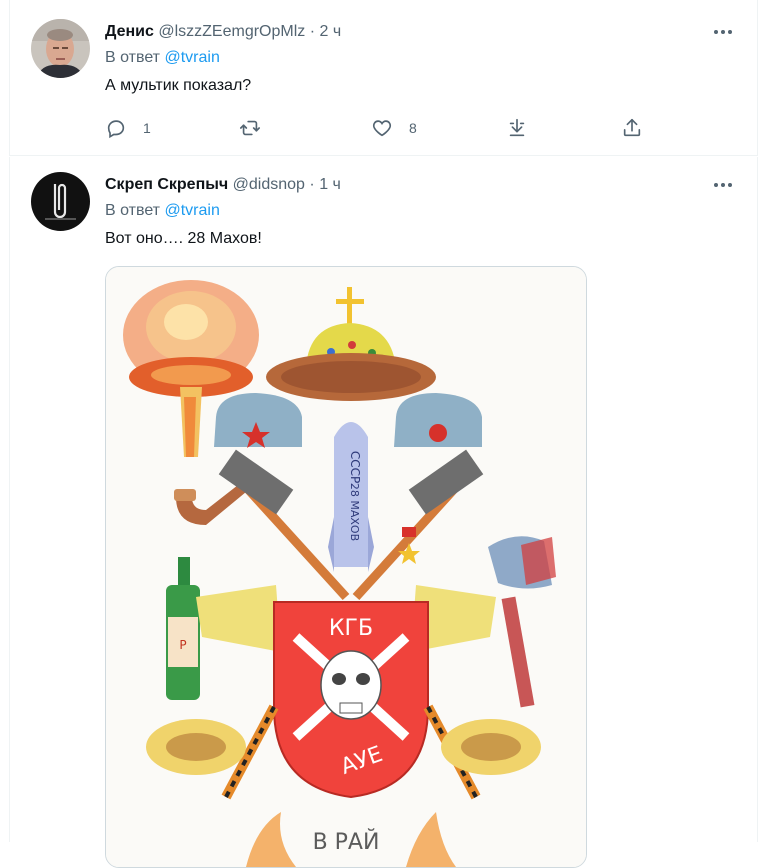 The image size is (769, 868). What do you see at coordinates (351, 700) in the screenshot?
I see `shield-drawing: КГБ АУЕ` at bounding box center [351, 700].